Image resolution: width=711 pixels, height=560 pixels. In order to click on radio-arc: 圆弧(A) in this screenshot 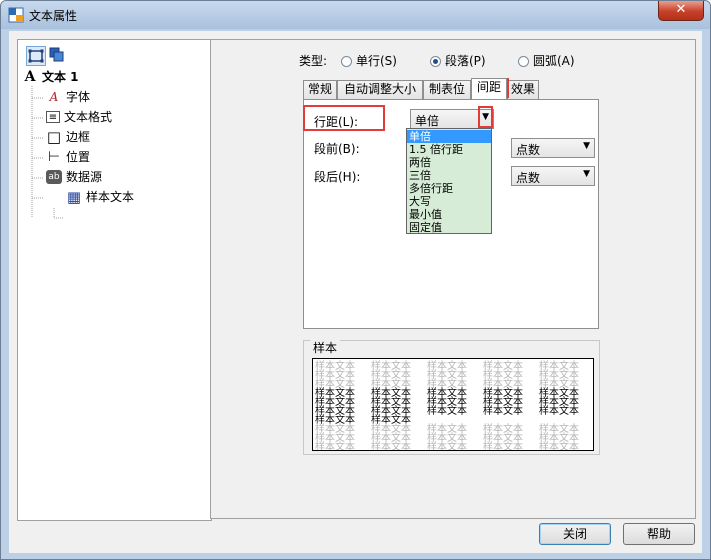, I will do `click(546, 60)`.